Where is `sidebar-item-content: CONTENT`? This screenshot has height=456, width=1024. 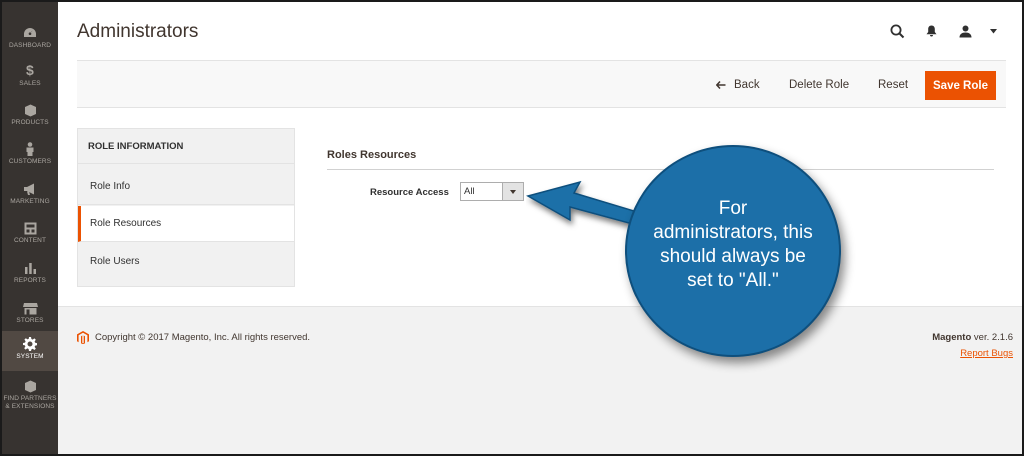 sidebar-item-content: CONTENT is located at coordinates (30, 237).